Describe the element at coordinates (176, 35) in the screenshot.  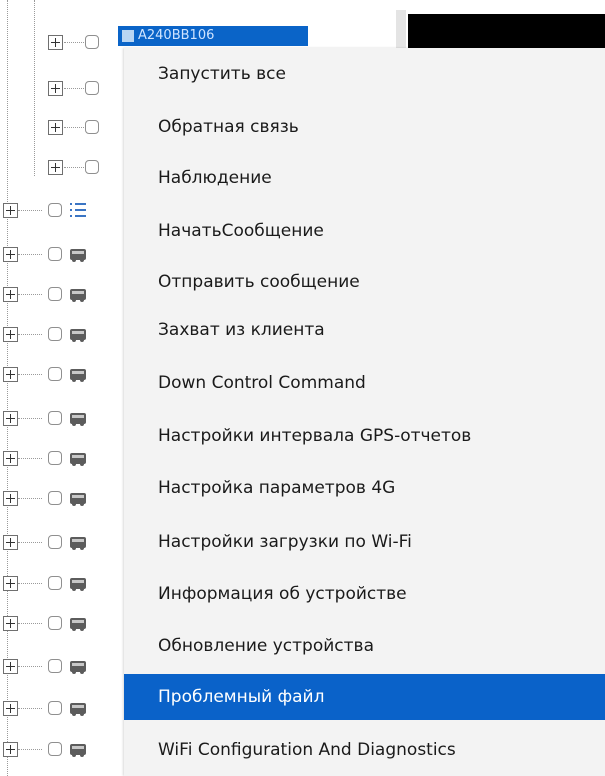
I see `selected-node-label: A240BB106` at that location.